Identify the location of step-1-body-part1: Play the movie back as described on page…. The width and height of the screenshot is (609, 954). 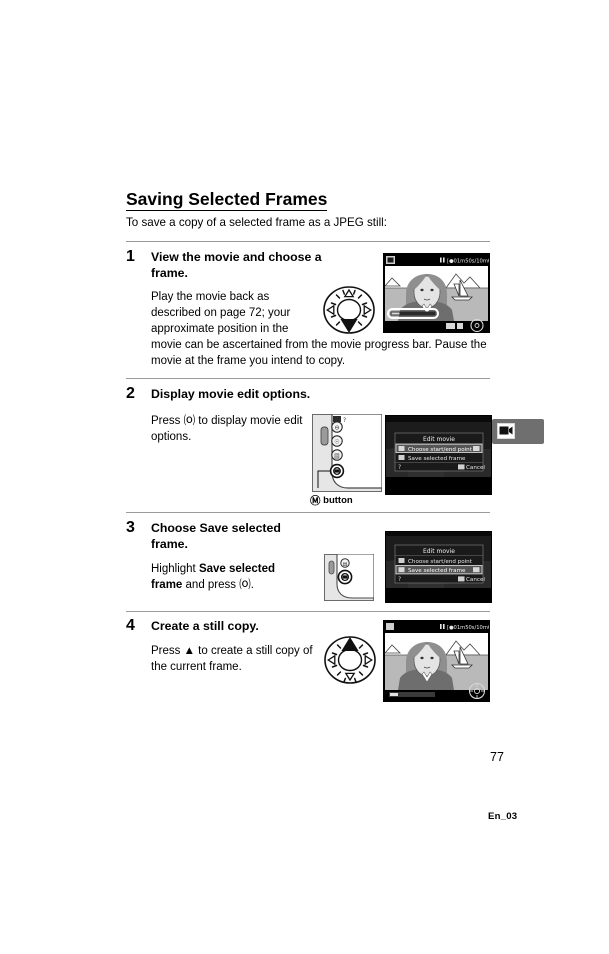
(221, 313).